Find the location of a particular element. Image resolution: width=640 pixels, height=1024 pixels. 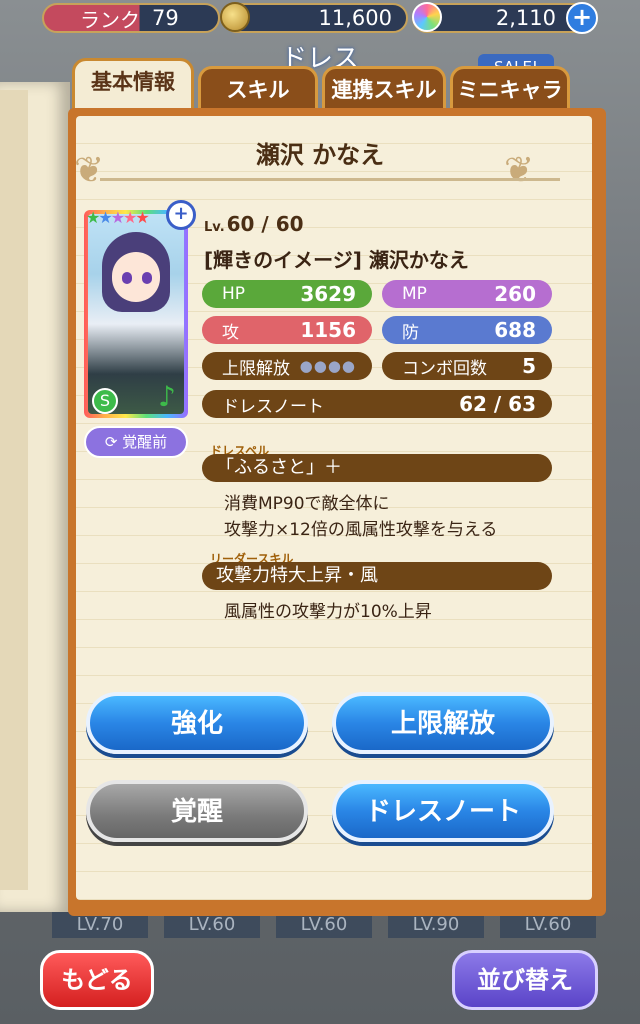

rank-label: ランク is located at coordinates (110, 19).